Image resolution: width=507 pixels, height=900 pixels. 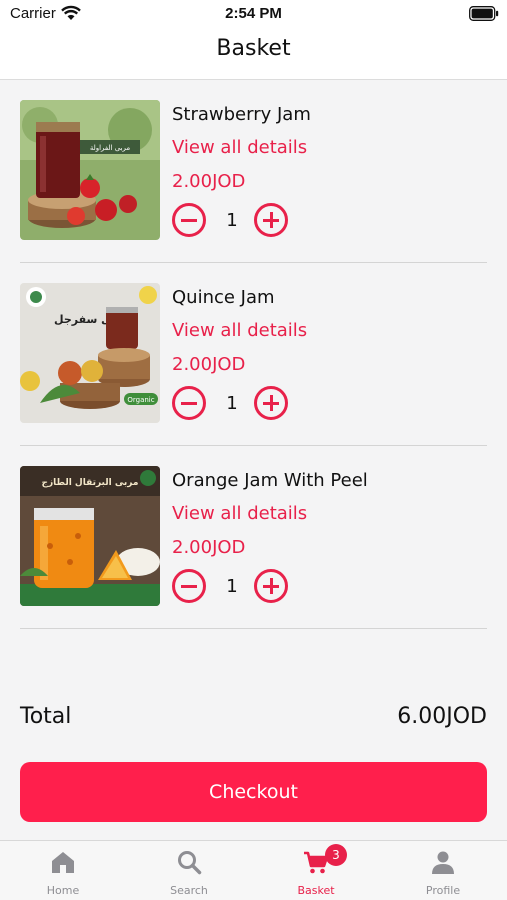 I want to click on item-name: Quince Jam, so click(x=223, y=297).